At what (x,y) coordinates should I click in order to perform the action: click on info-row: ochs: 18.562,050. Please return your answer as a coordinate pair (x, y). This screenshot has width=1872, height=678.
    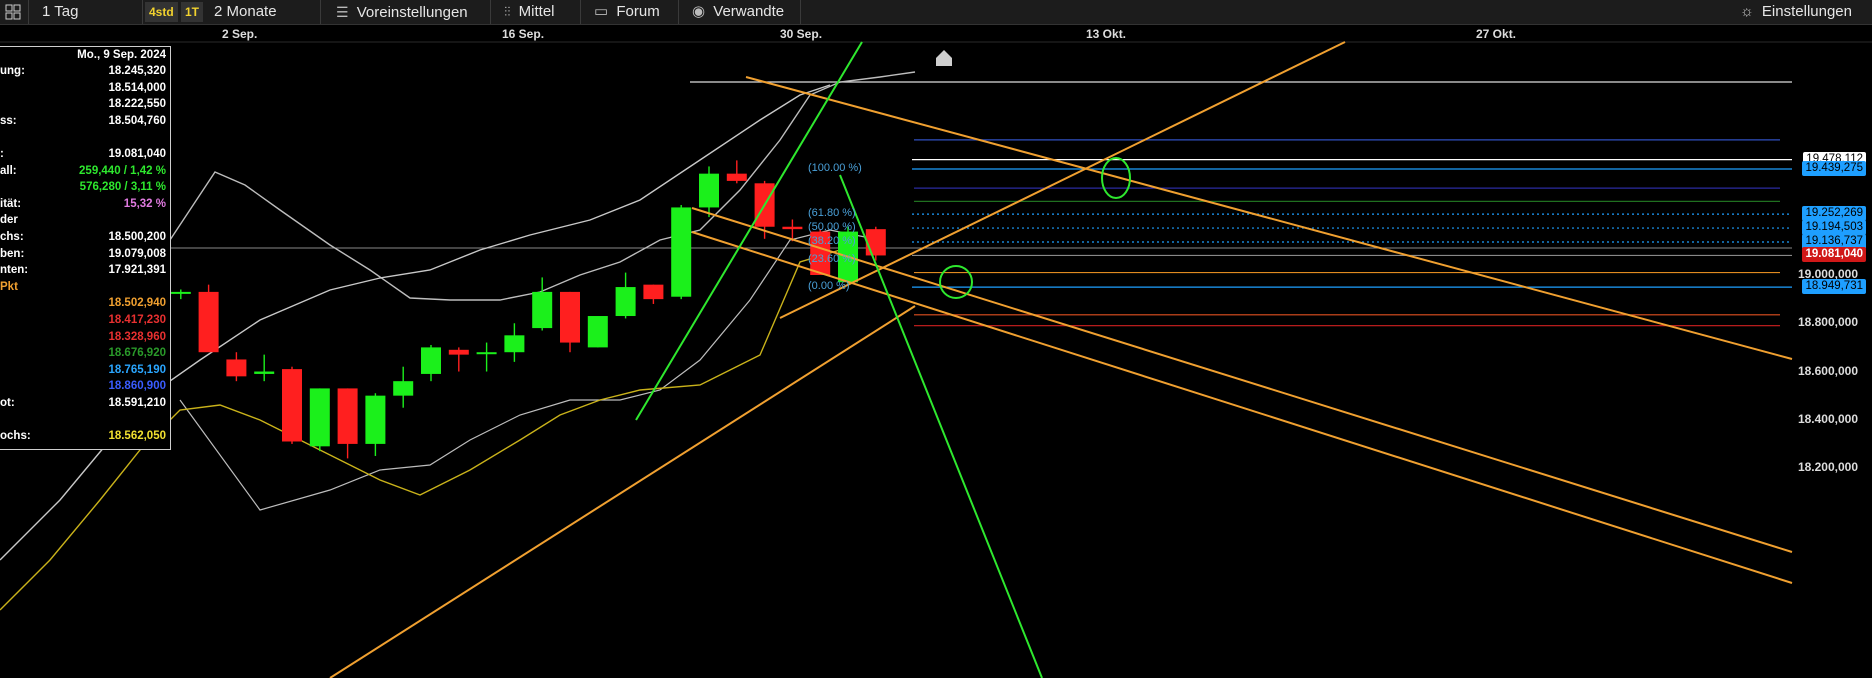
    Looking at the image, I should click on (83, 438).